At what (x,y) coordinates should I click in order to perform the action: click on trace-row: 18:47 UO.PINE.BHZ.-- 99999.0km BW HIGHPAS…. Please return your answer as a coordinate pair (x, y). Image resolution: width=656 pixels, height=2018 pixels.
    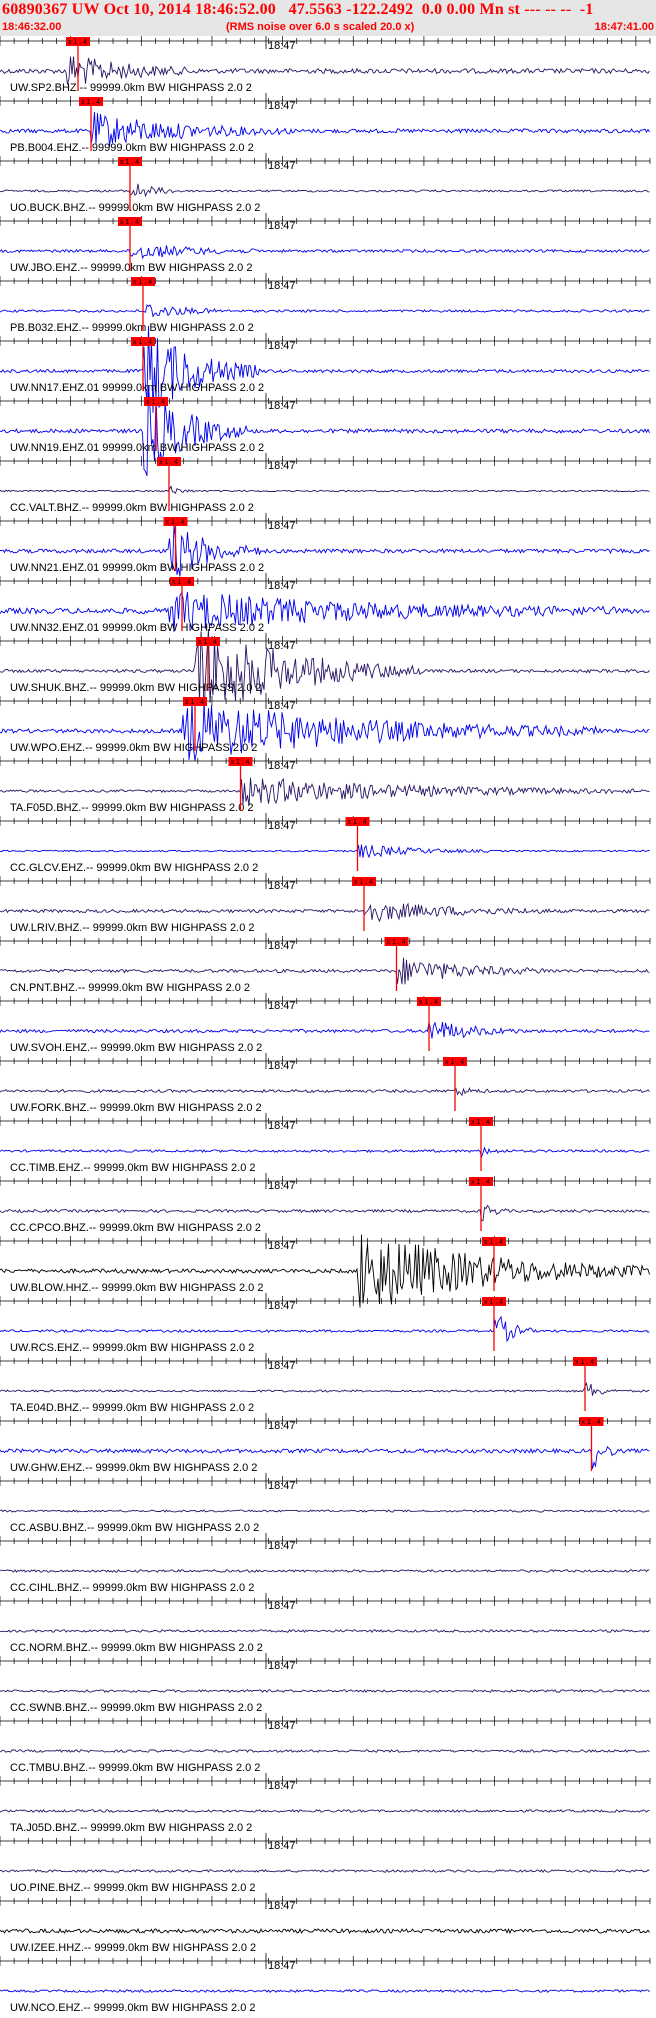
    Looking at the image, I should click on (325, 1863).